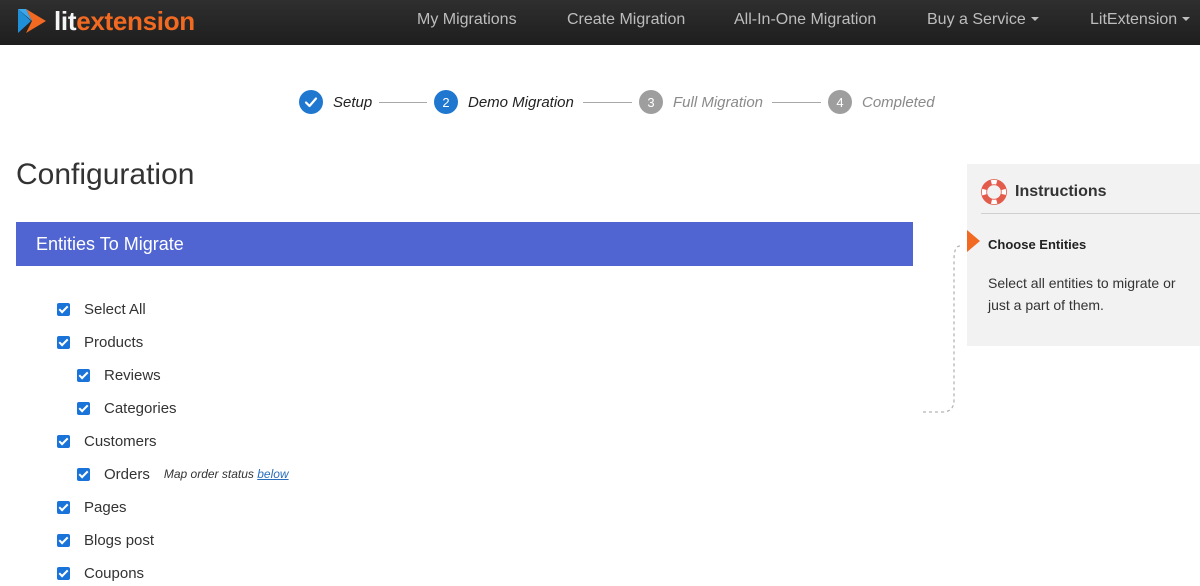 This screenshot has height=586, width=1200. What do you see at coordinates (1037, 244) in the screenshot?
I see `instruction-step-title: Choose Entities` at bounding box center [1037, 244].